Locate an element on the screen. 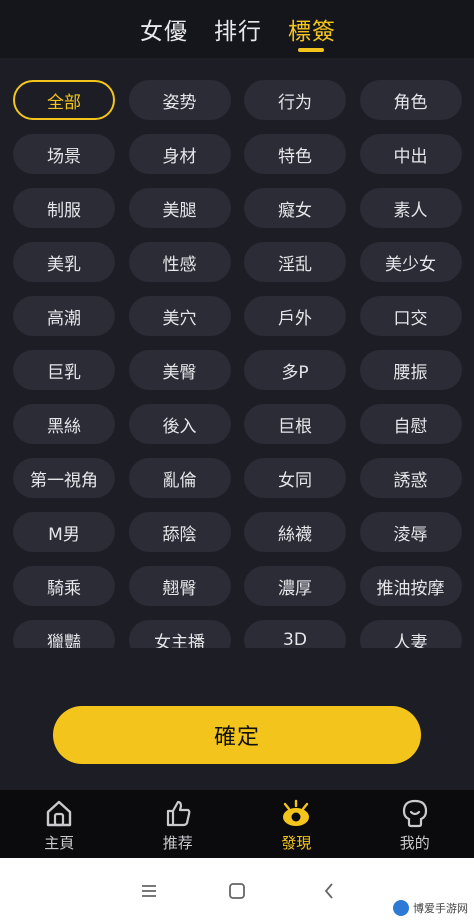 The image size is (474, 922). tag-chip: 推油按摩 is located at coordinates (410, 586).